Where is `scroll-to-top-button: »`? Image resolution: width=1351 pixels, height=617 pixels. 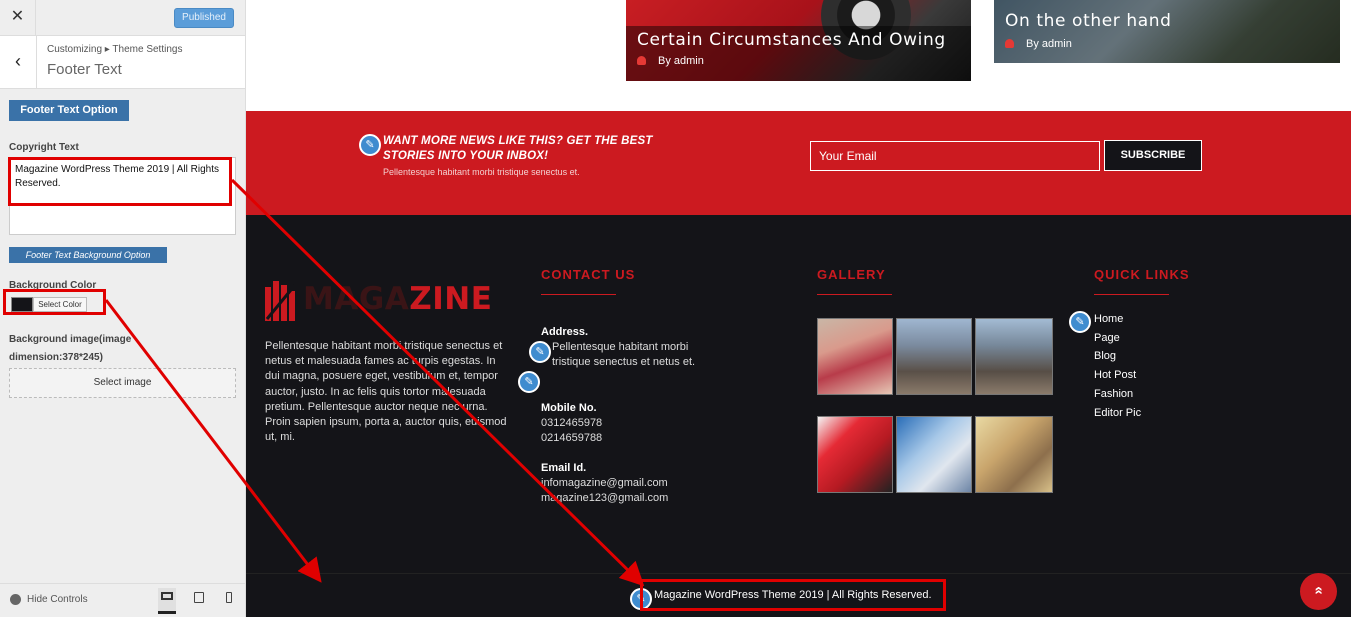 scroll-to-top-button: » is located at coordinates (1318, 591).